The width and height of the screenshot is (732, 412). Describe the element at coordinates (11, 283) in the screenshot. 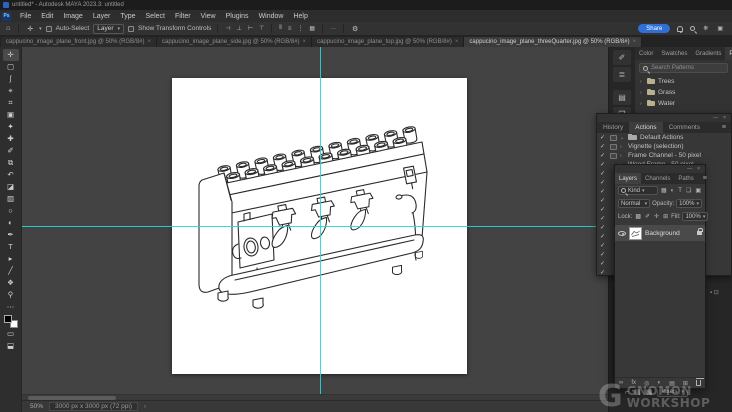

I see `hand-tool: ❖` at that location.